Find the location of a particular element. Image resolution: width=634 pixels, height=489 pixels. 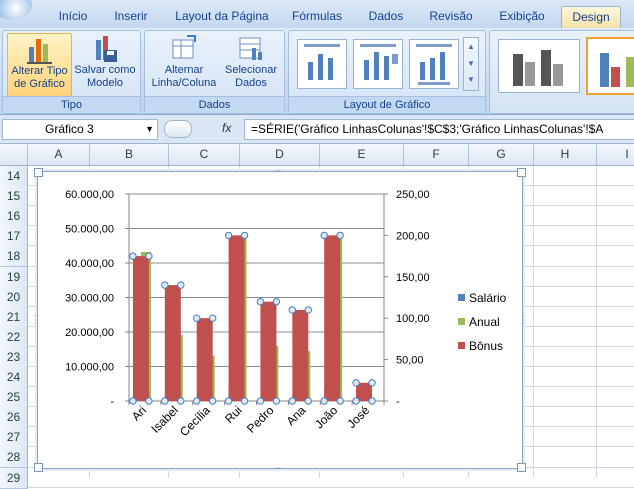

formula-expand-handle is located at coordinates (178, 129).